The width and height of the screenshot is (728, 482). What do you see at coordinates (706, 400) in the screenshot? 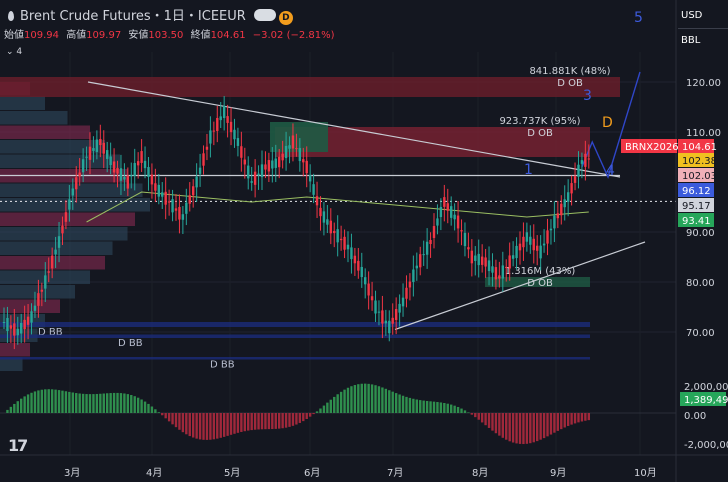
I see `osc-value-label: 1,389,494` at bounding box center [706, 400].